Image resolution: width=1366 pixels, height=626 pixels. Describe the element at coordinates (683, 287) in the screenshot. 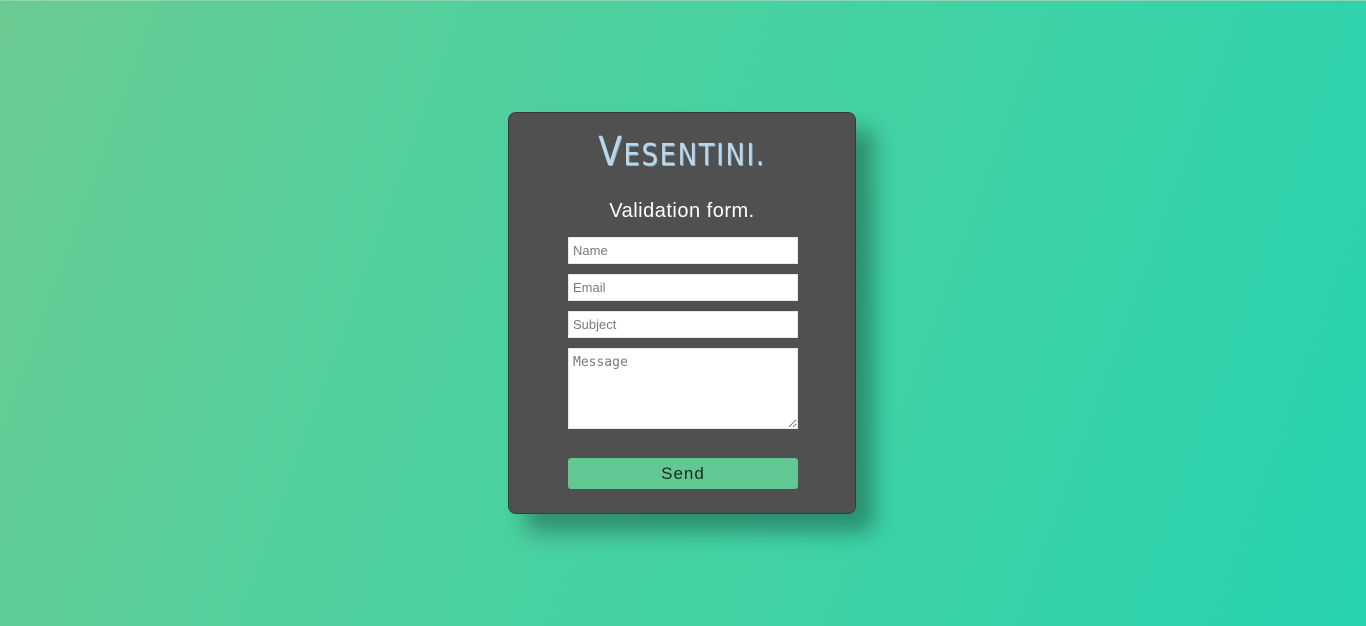

I see `email-input` at that location.